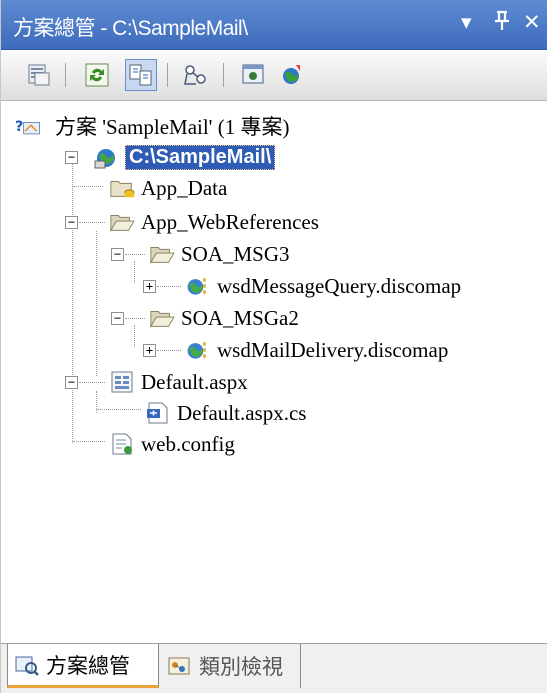 The image size is (547, 693). What do you see at coordinates (241, 667) in the screenshot?
I see `tab-class-view-label: 類別檢視` at bounding box center [241, 667].